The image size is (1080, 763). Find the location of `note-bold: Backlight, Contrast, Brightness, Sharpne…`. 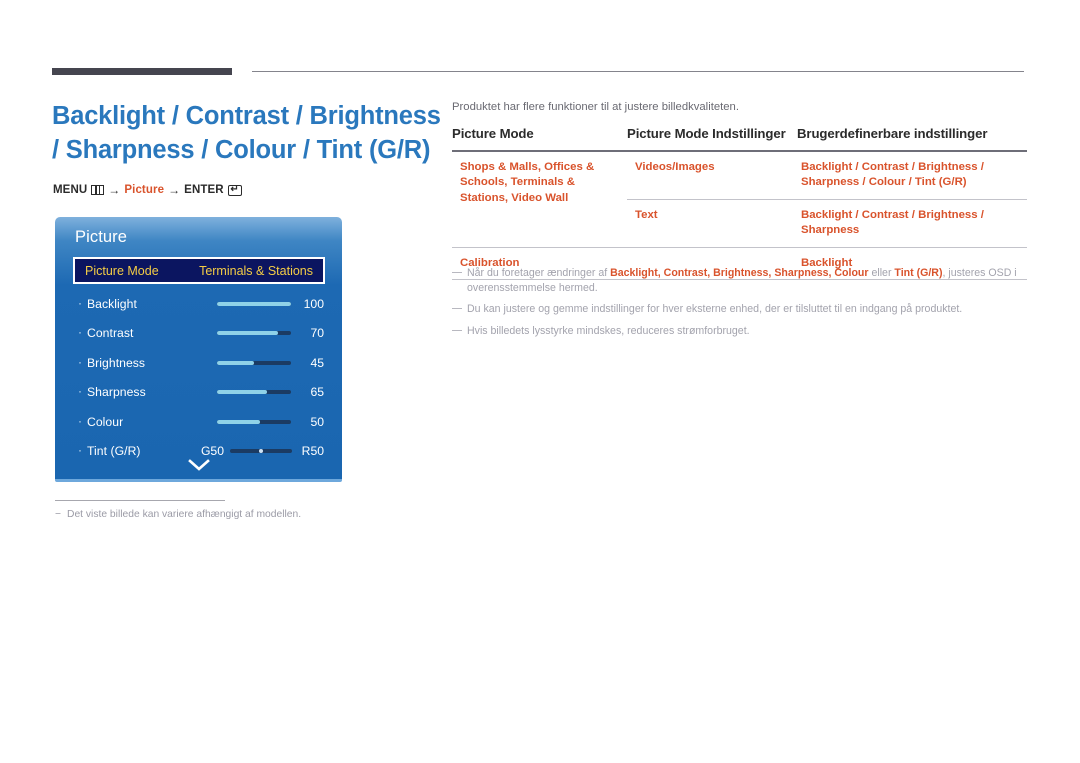

note-bold: Backlight, Contrast, Brightness, Sharpne… is located at coordinates (739, 273).